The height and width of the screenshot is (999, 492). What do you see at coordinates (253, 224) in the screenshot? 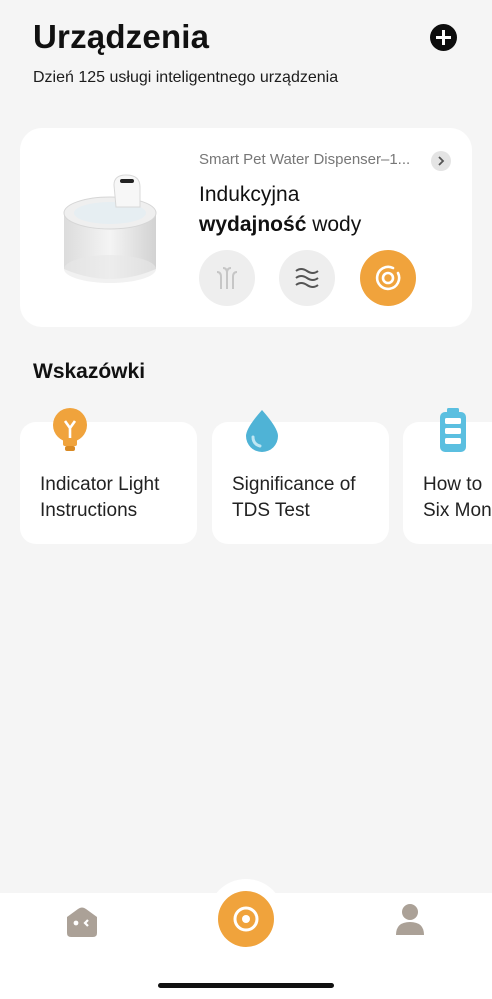
I see `mode-bold-word: wydajność` at bounding box center [253, 224].